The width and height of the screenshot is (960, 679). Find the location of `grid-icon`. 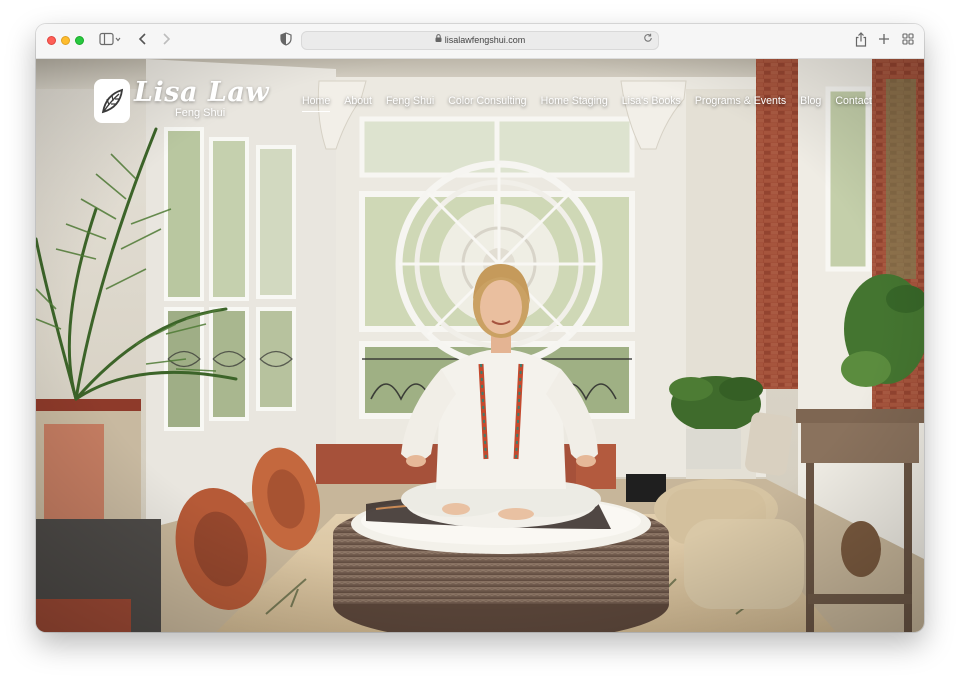

grid-icon is located at coordinates (908, 41).